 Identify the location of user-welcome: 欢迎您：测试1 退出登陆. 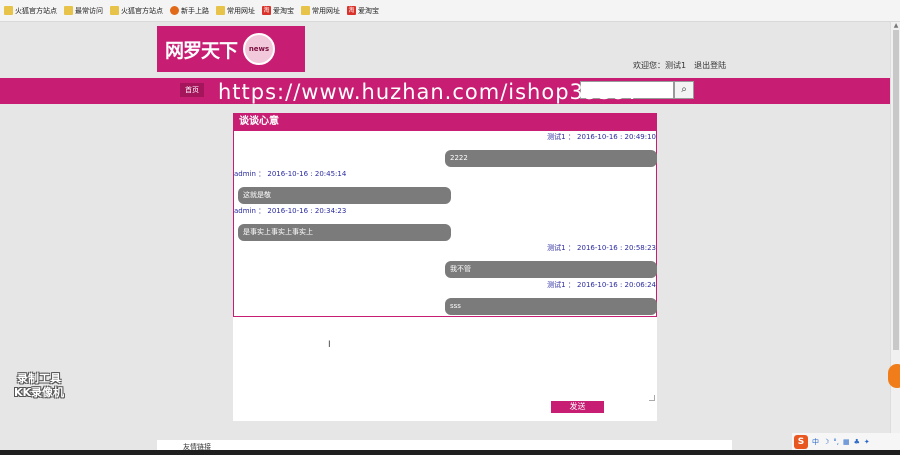
(683, 65).